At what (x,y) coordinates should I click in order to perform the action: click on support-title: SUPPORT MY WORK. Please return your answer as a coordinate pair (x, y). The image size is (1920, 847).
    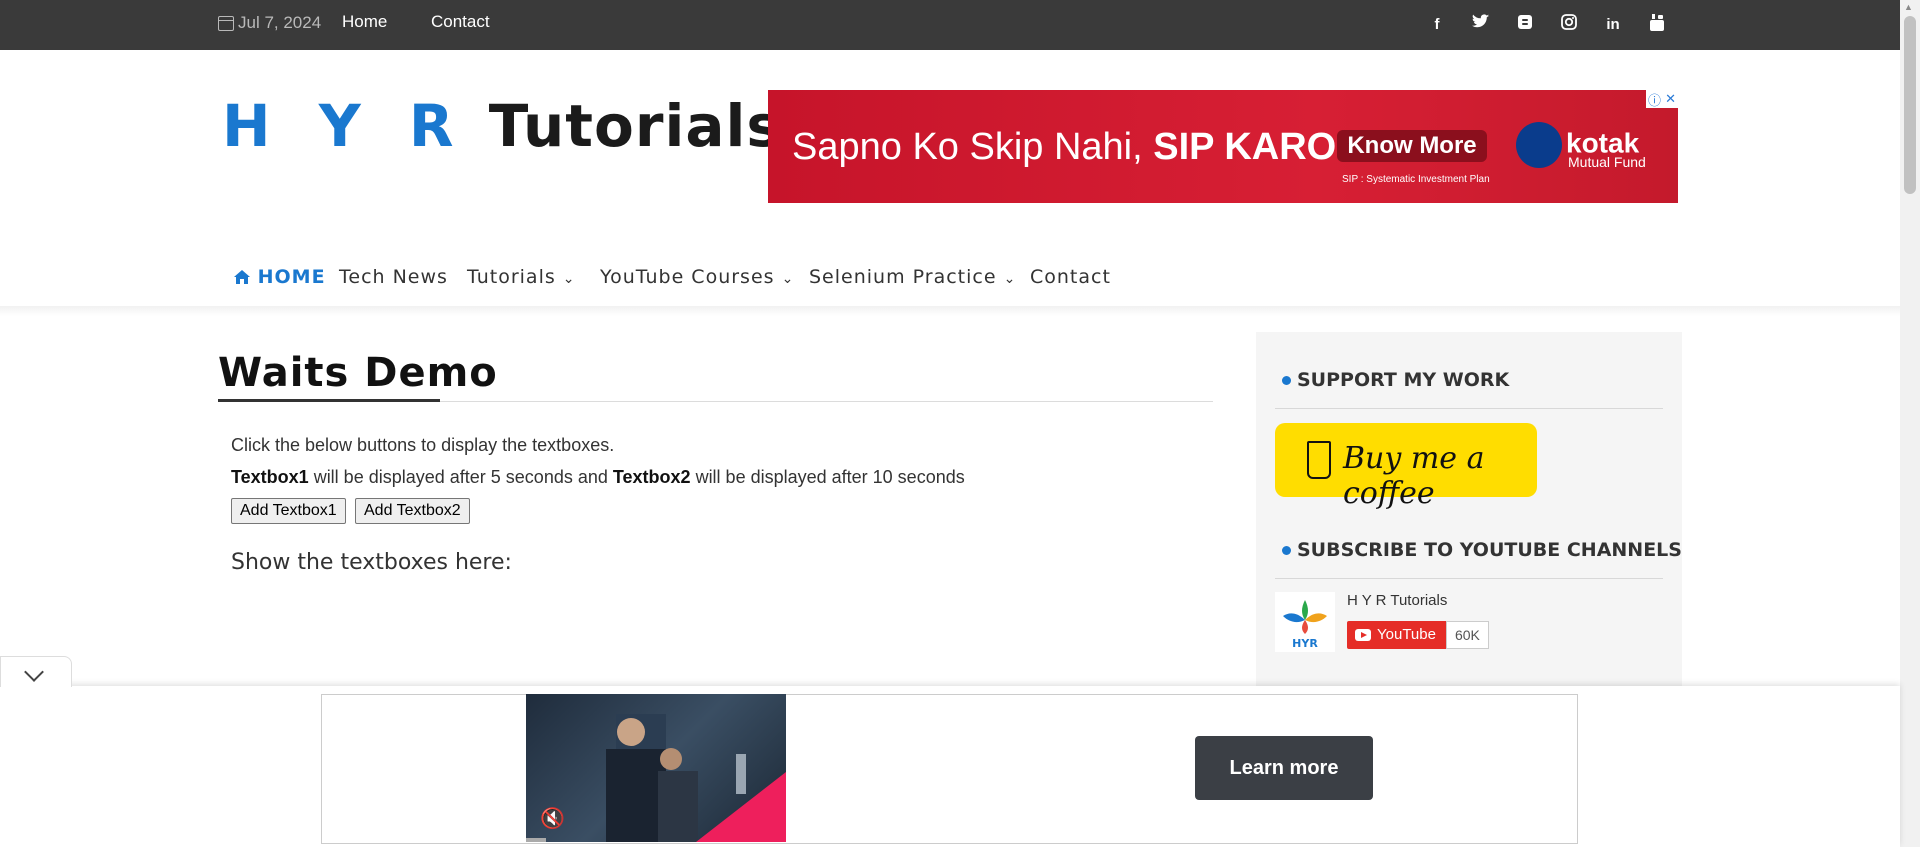
    Looking at the image, I should click on (1395, 380).